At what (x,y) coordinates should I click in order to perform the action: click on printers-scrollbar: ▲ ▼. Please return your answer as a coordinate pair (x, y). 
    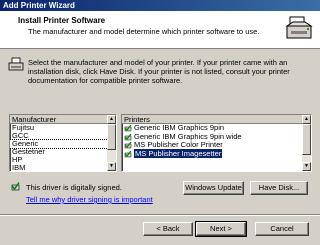
    Looking at the image, I should click on (306, 143).